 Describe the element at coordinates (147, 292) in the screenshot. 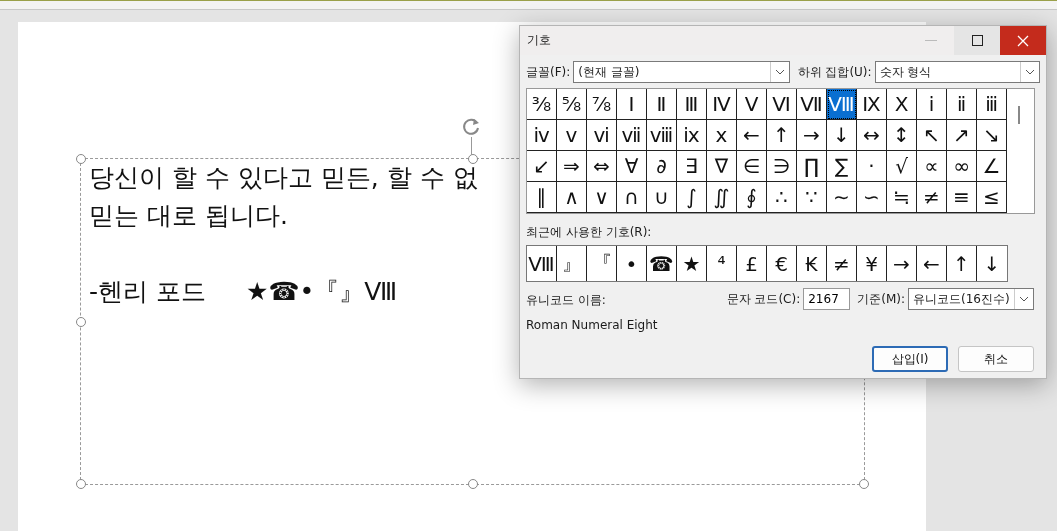

I see `author-signature: -헨리 포드` at that location.